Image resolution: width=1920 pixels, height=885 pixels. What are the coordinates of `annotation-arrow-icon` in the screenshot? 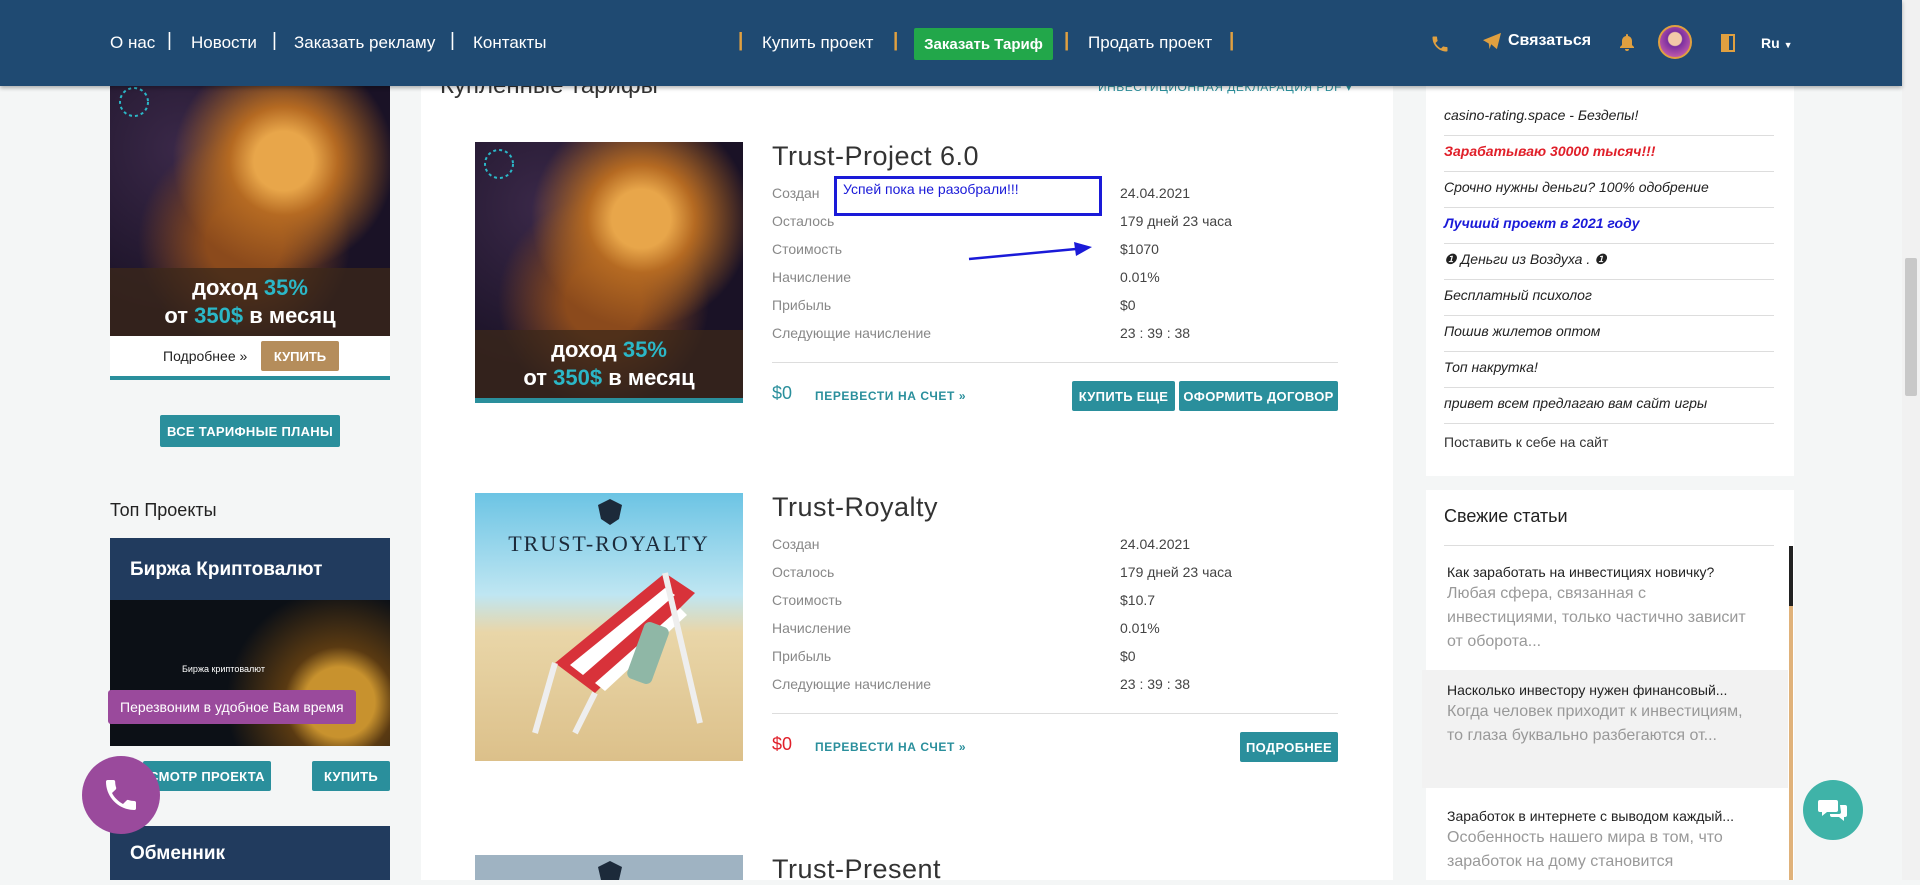 It's located at (1030, 251).